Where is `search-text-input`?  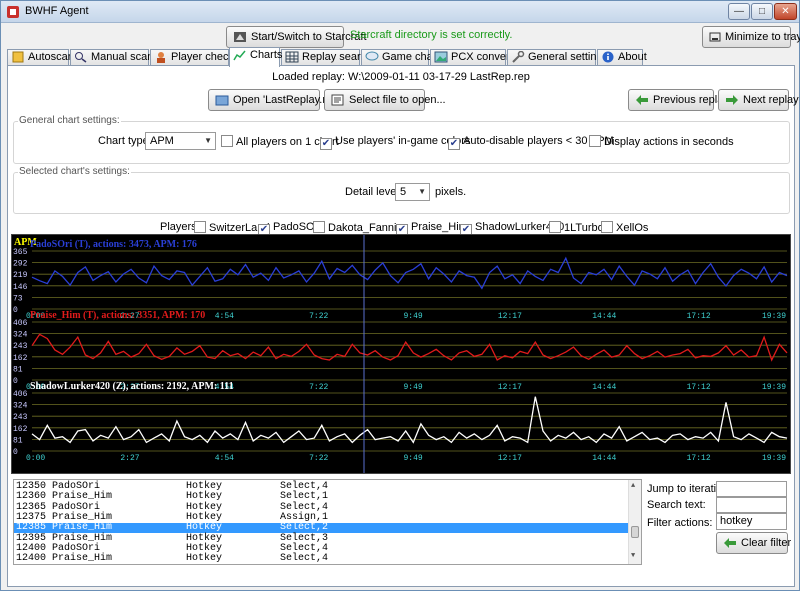
search-text-input is located at coordinates (751, 505).